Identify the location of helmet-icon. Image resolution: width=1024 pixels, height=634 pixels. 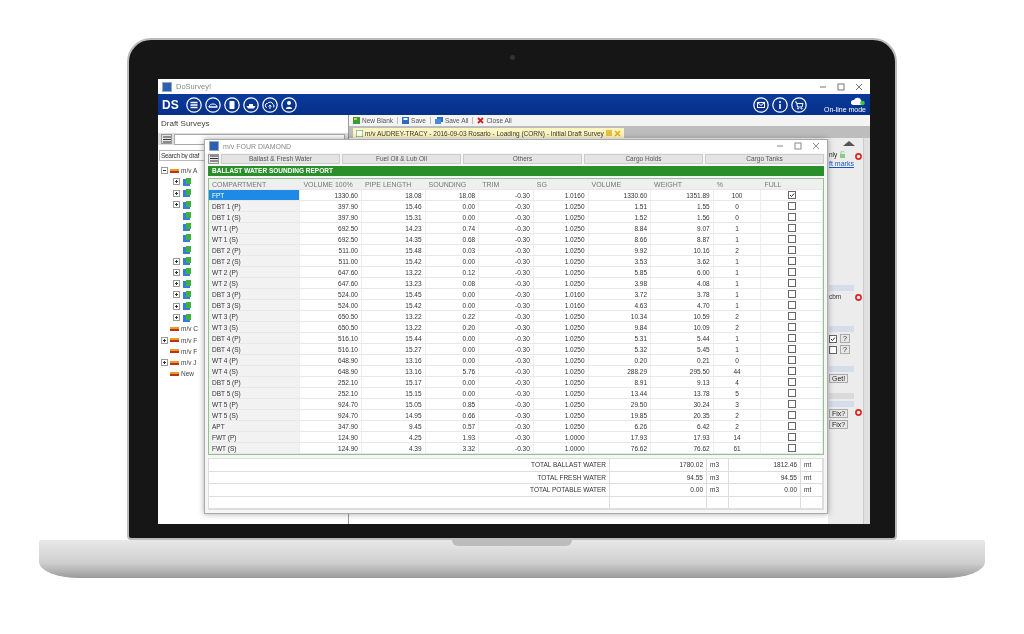
(212, 104).